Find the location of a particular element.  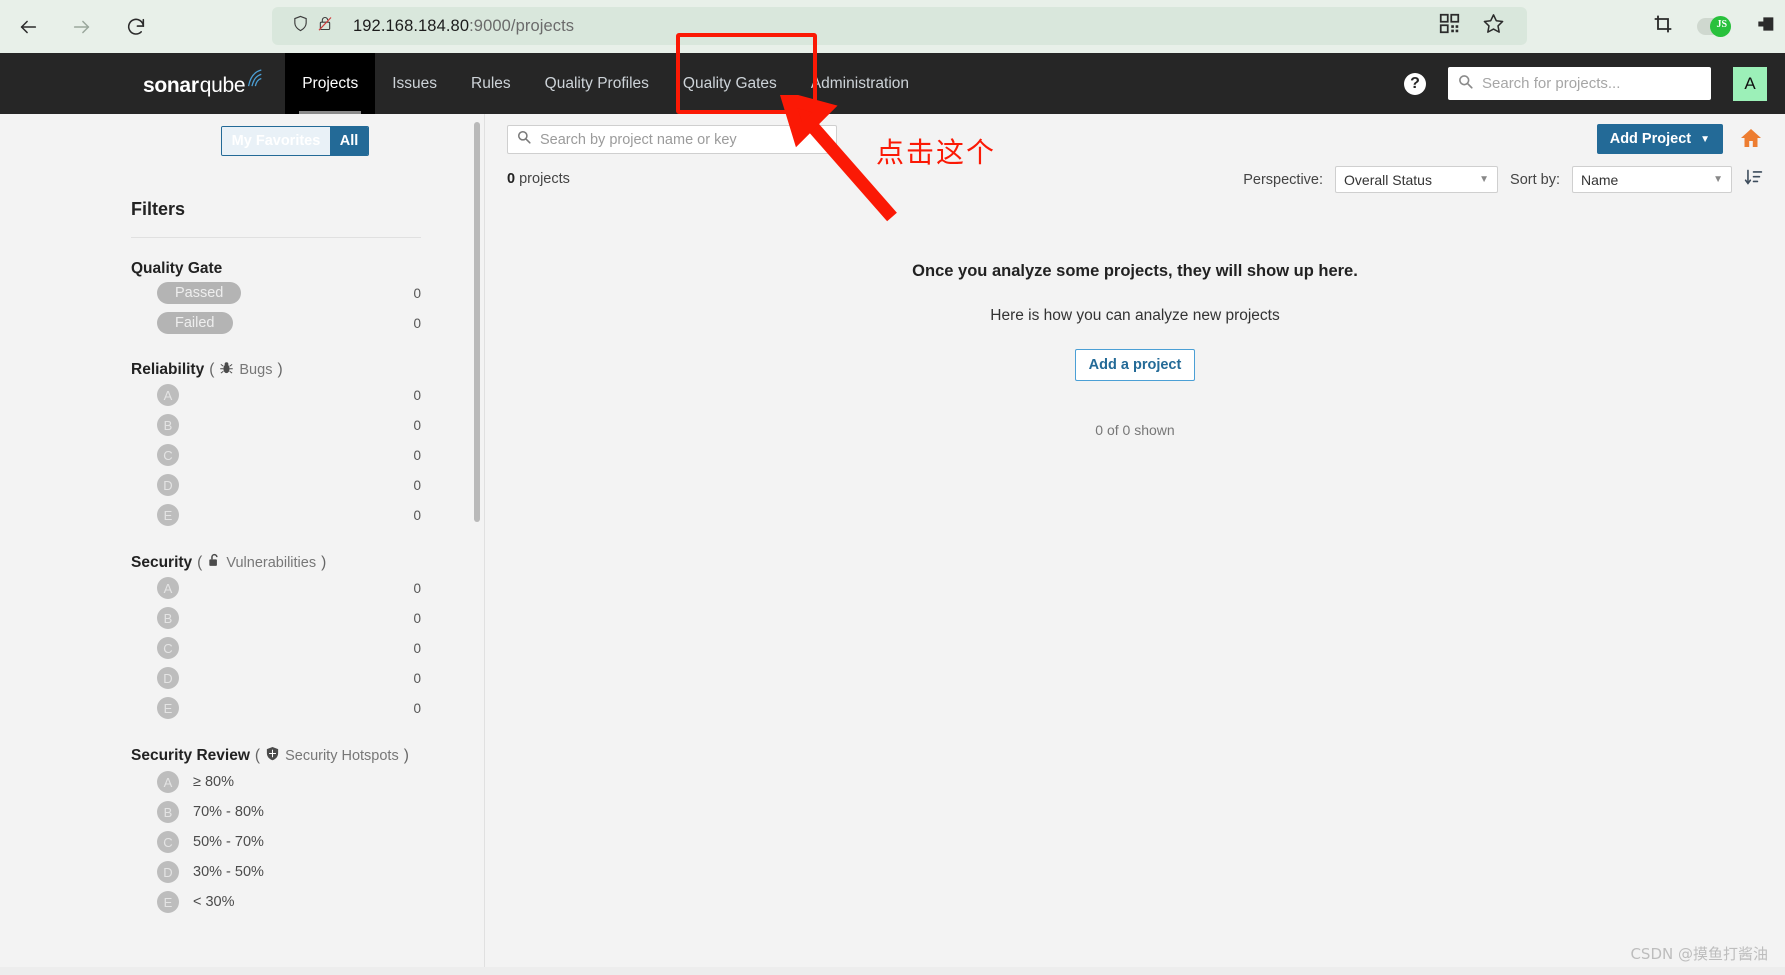

sort-by-value: Name is located at coordinates (1600, 179).